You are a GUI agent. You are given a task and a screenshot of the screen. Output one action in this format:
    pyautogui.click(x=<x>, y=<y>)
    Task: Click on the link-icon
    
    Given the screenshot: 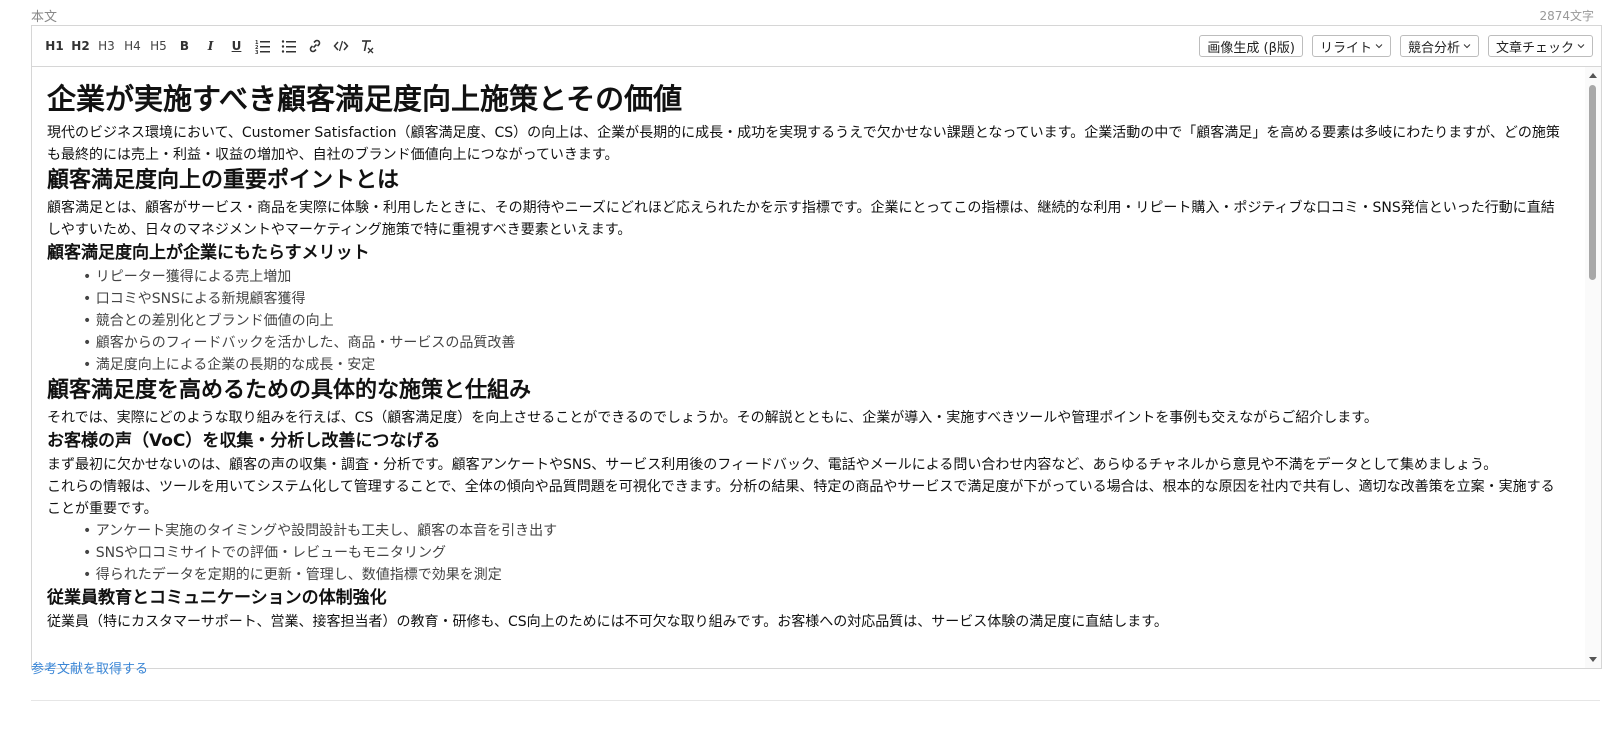 What is the action you would take?
    pyautogui.click(x=314, y=46)
    